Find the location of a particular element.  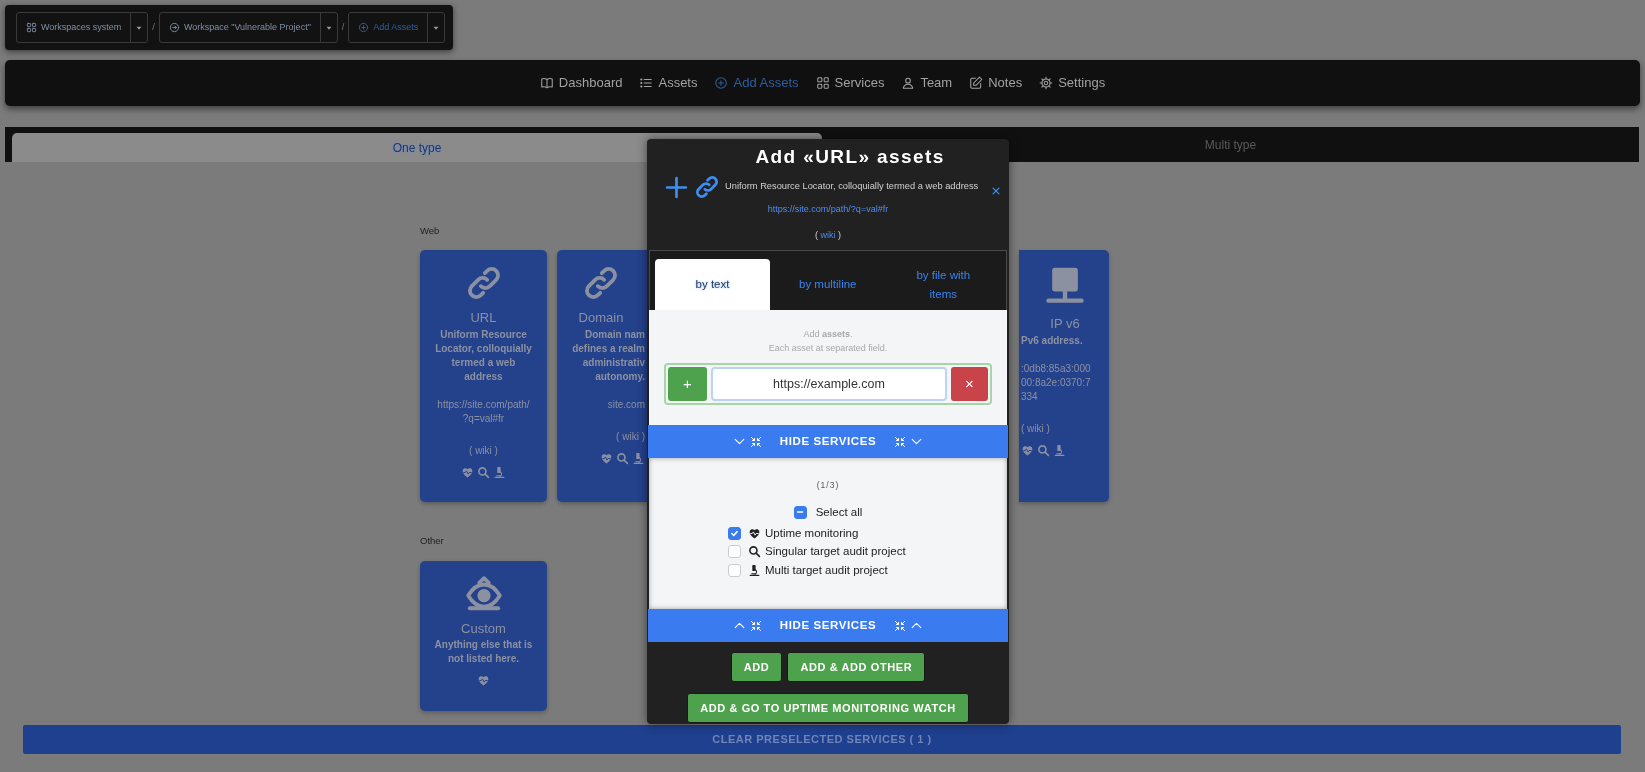

check-icon is located at coordinates (734, 533).